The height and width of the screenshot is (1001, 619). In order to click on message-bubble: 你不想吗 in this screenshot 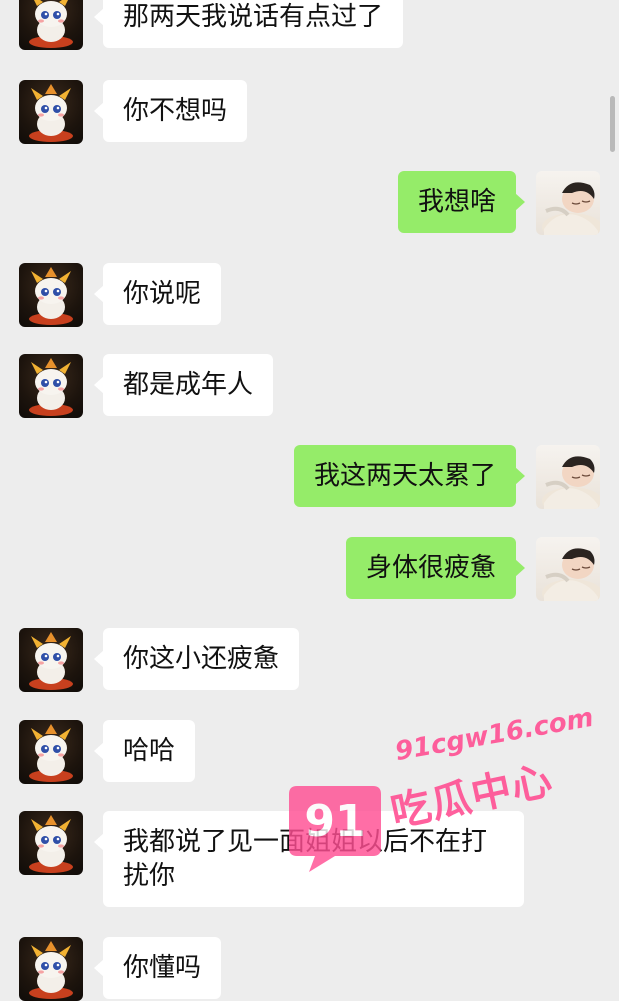, I will do `click(170, 111)`.